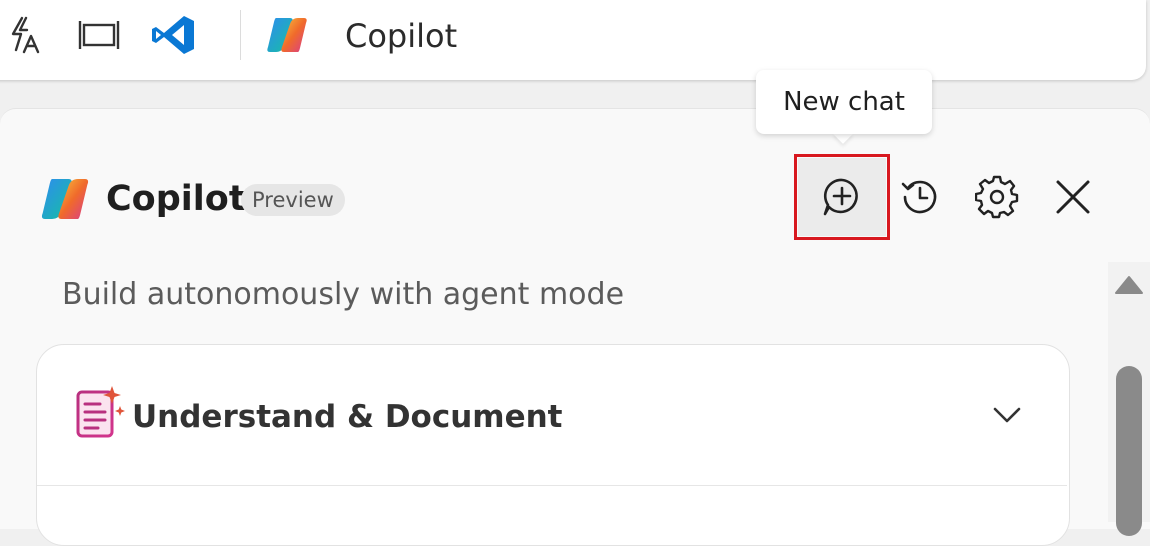  I want to click on chevron-down-icon, so click(1007, 415).